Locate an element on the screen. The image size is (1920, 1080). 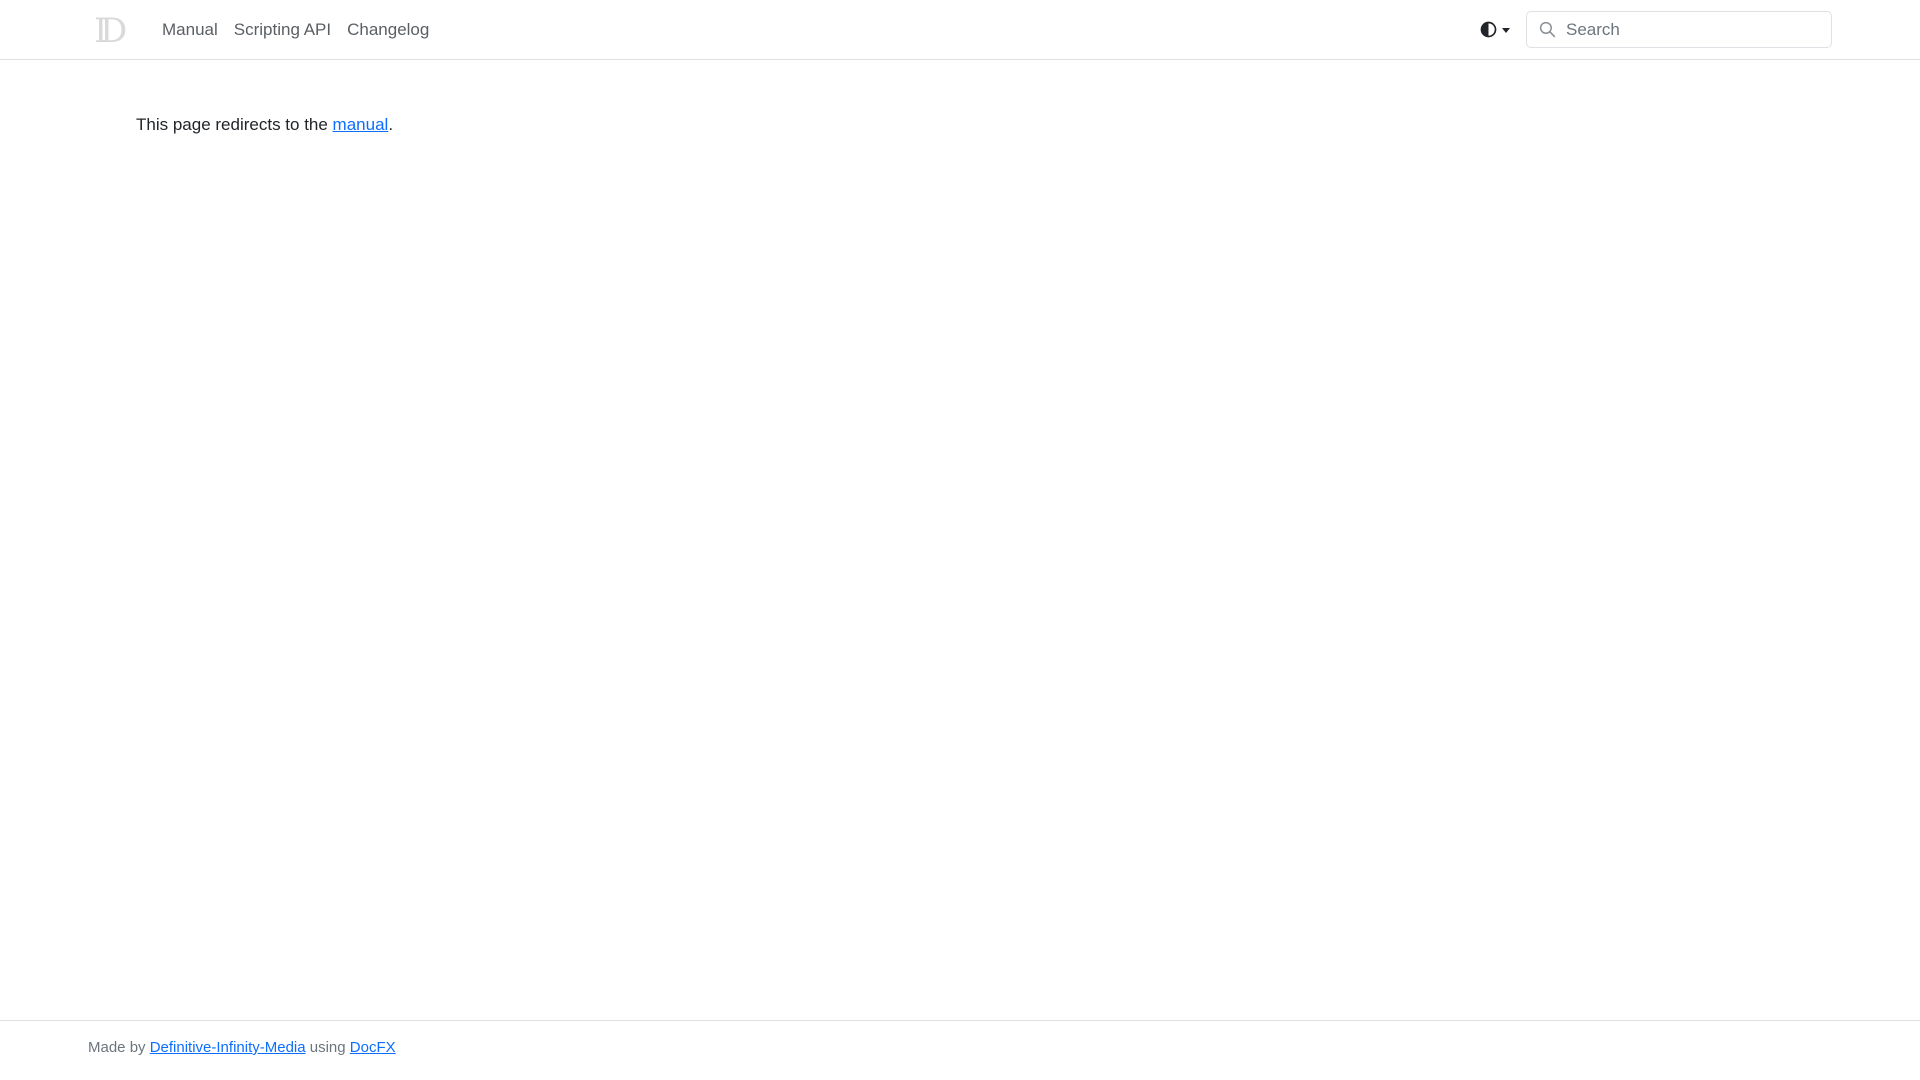
svg-text: D is located at coordinates (113, 30).